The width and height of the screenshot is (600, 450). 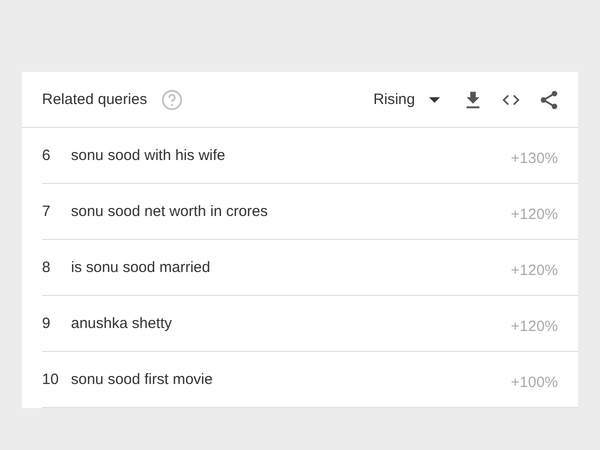 I want to click on rank-number: 9, so click(x=47, y=323).